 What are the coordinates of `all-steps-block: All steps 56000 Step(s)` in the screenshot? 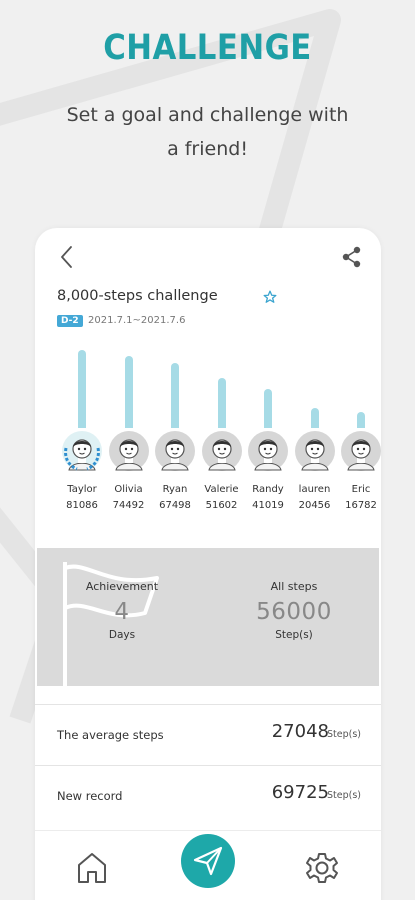 It's located at (294, 610).